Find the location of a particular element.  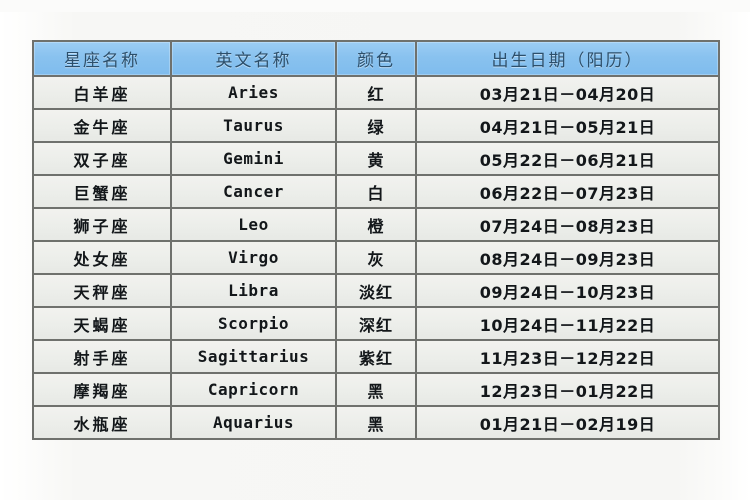

cell-cn-name: 处女座 is located at coordinates (102, 257).